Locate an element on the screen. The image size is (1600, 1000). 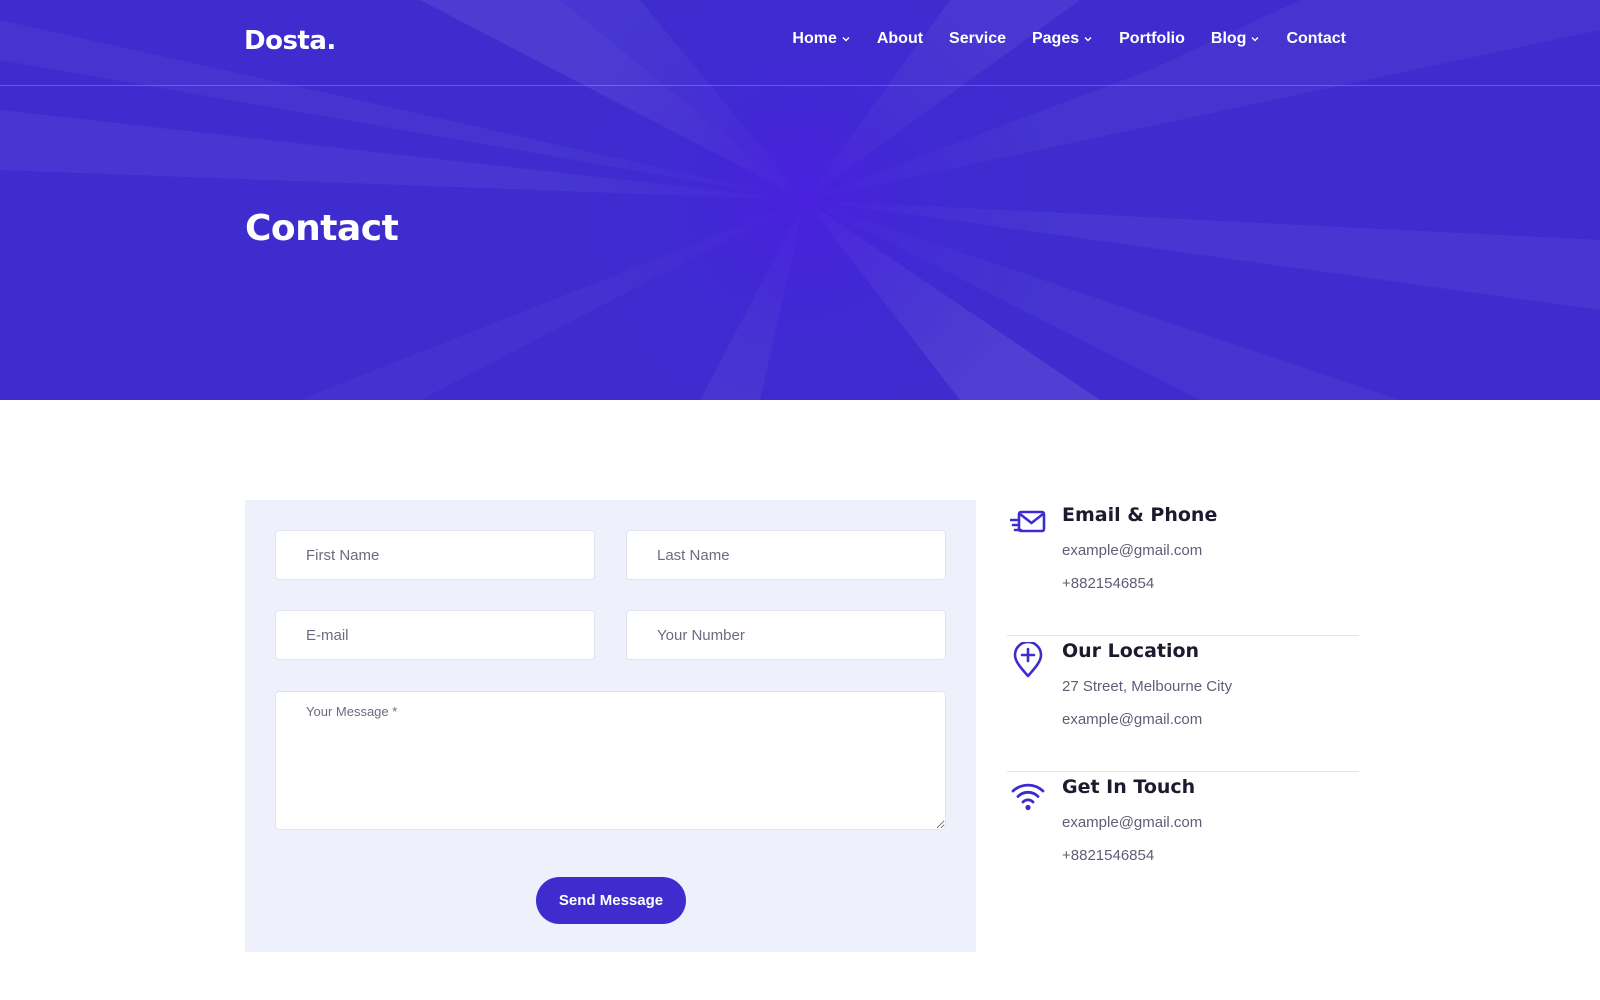
page-title: Contact is located at coordinates (322, 228).